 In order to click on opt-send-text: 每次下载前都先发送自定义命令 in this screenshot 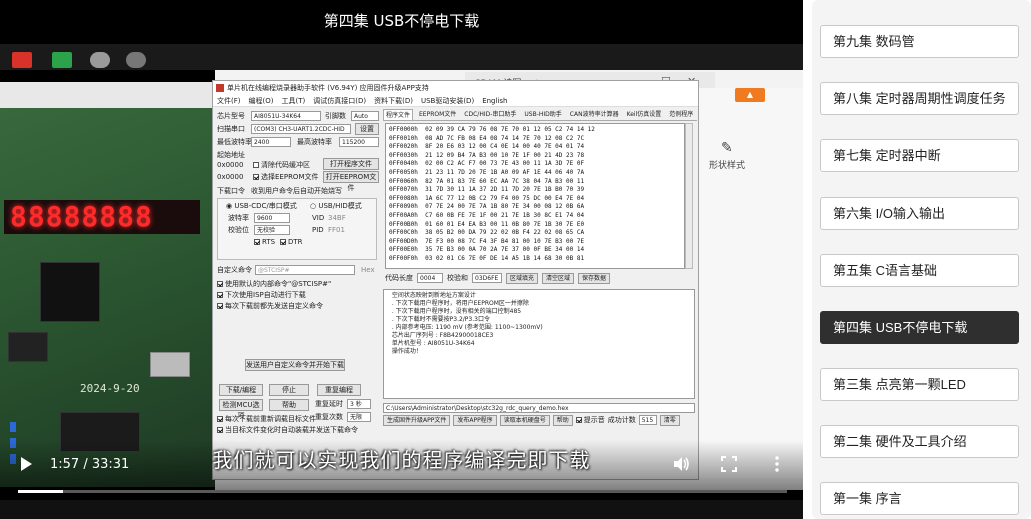, I will do `click(274, 306)`.